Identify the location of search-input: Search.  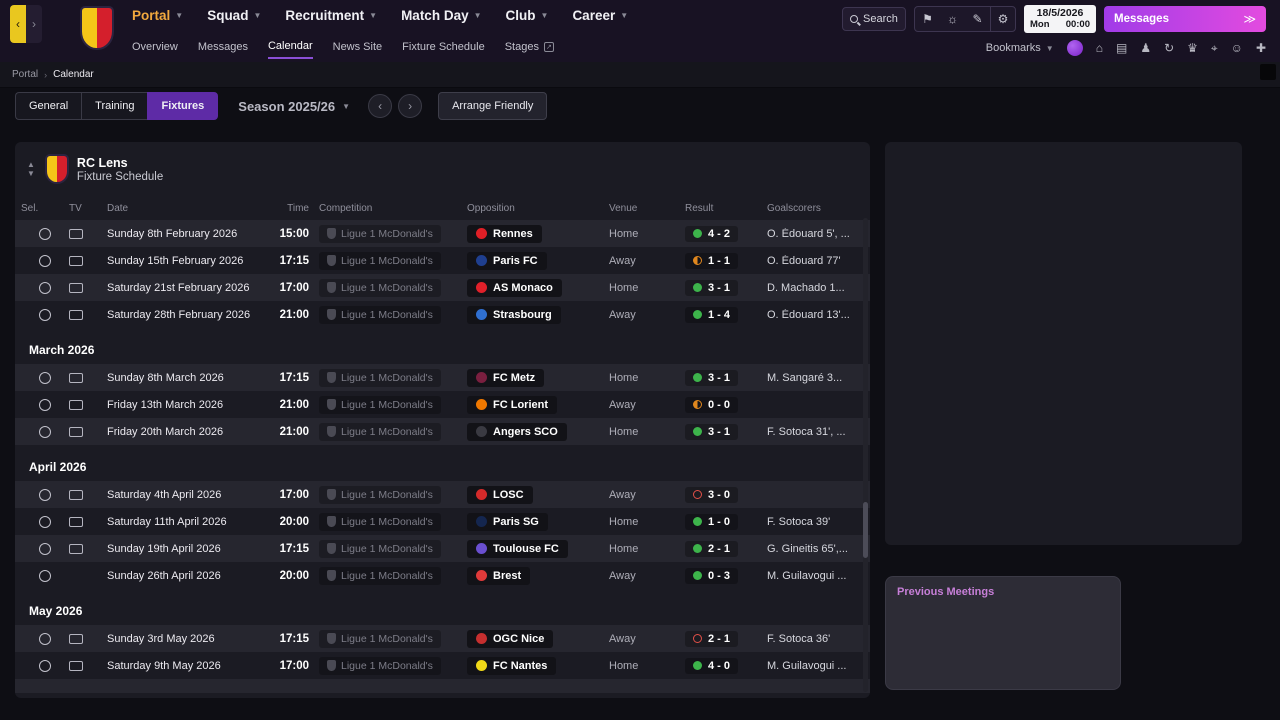
(874, 19).